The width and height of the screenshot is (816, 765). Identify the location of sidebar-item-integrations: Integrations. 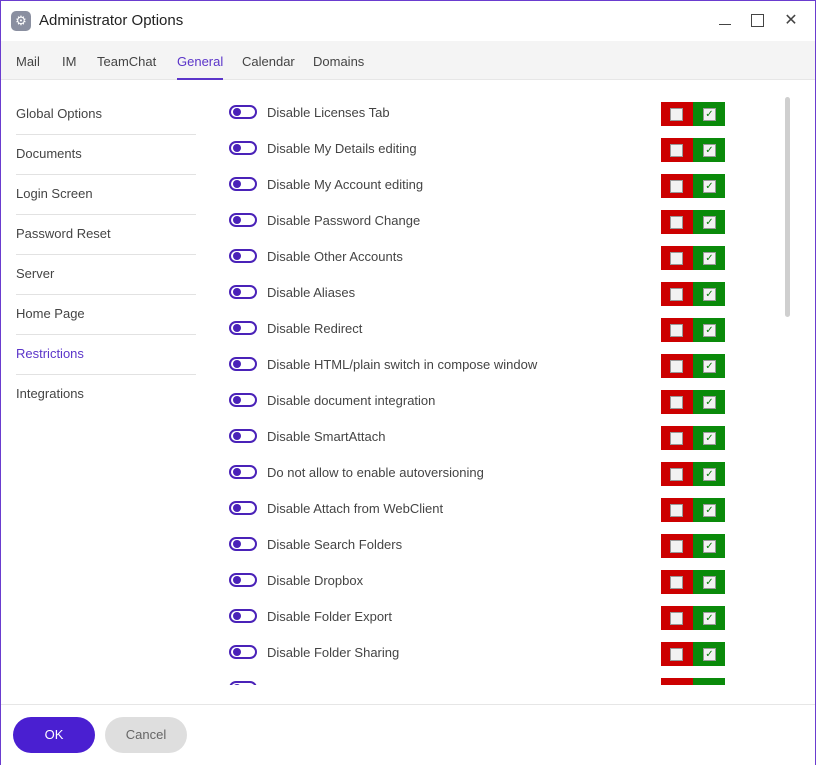
(106, 394).